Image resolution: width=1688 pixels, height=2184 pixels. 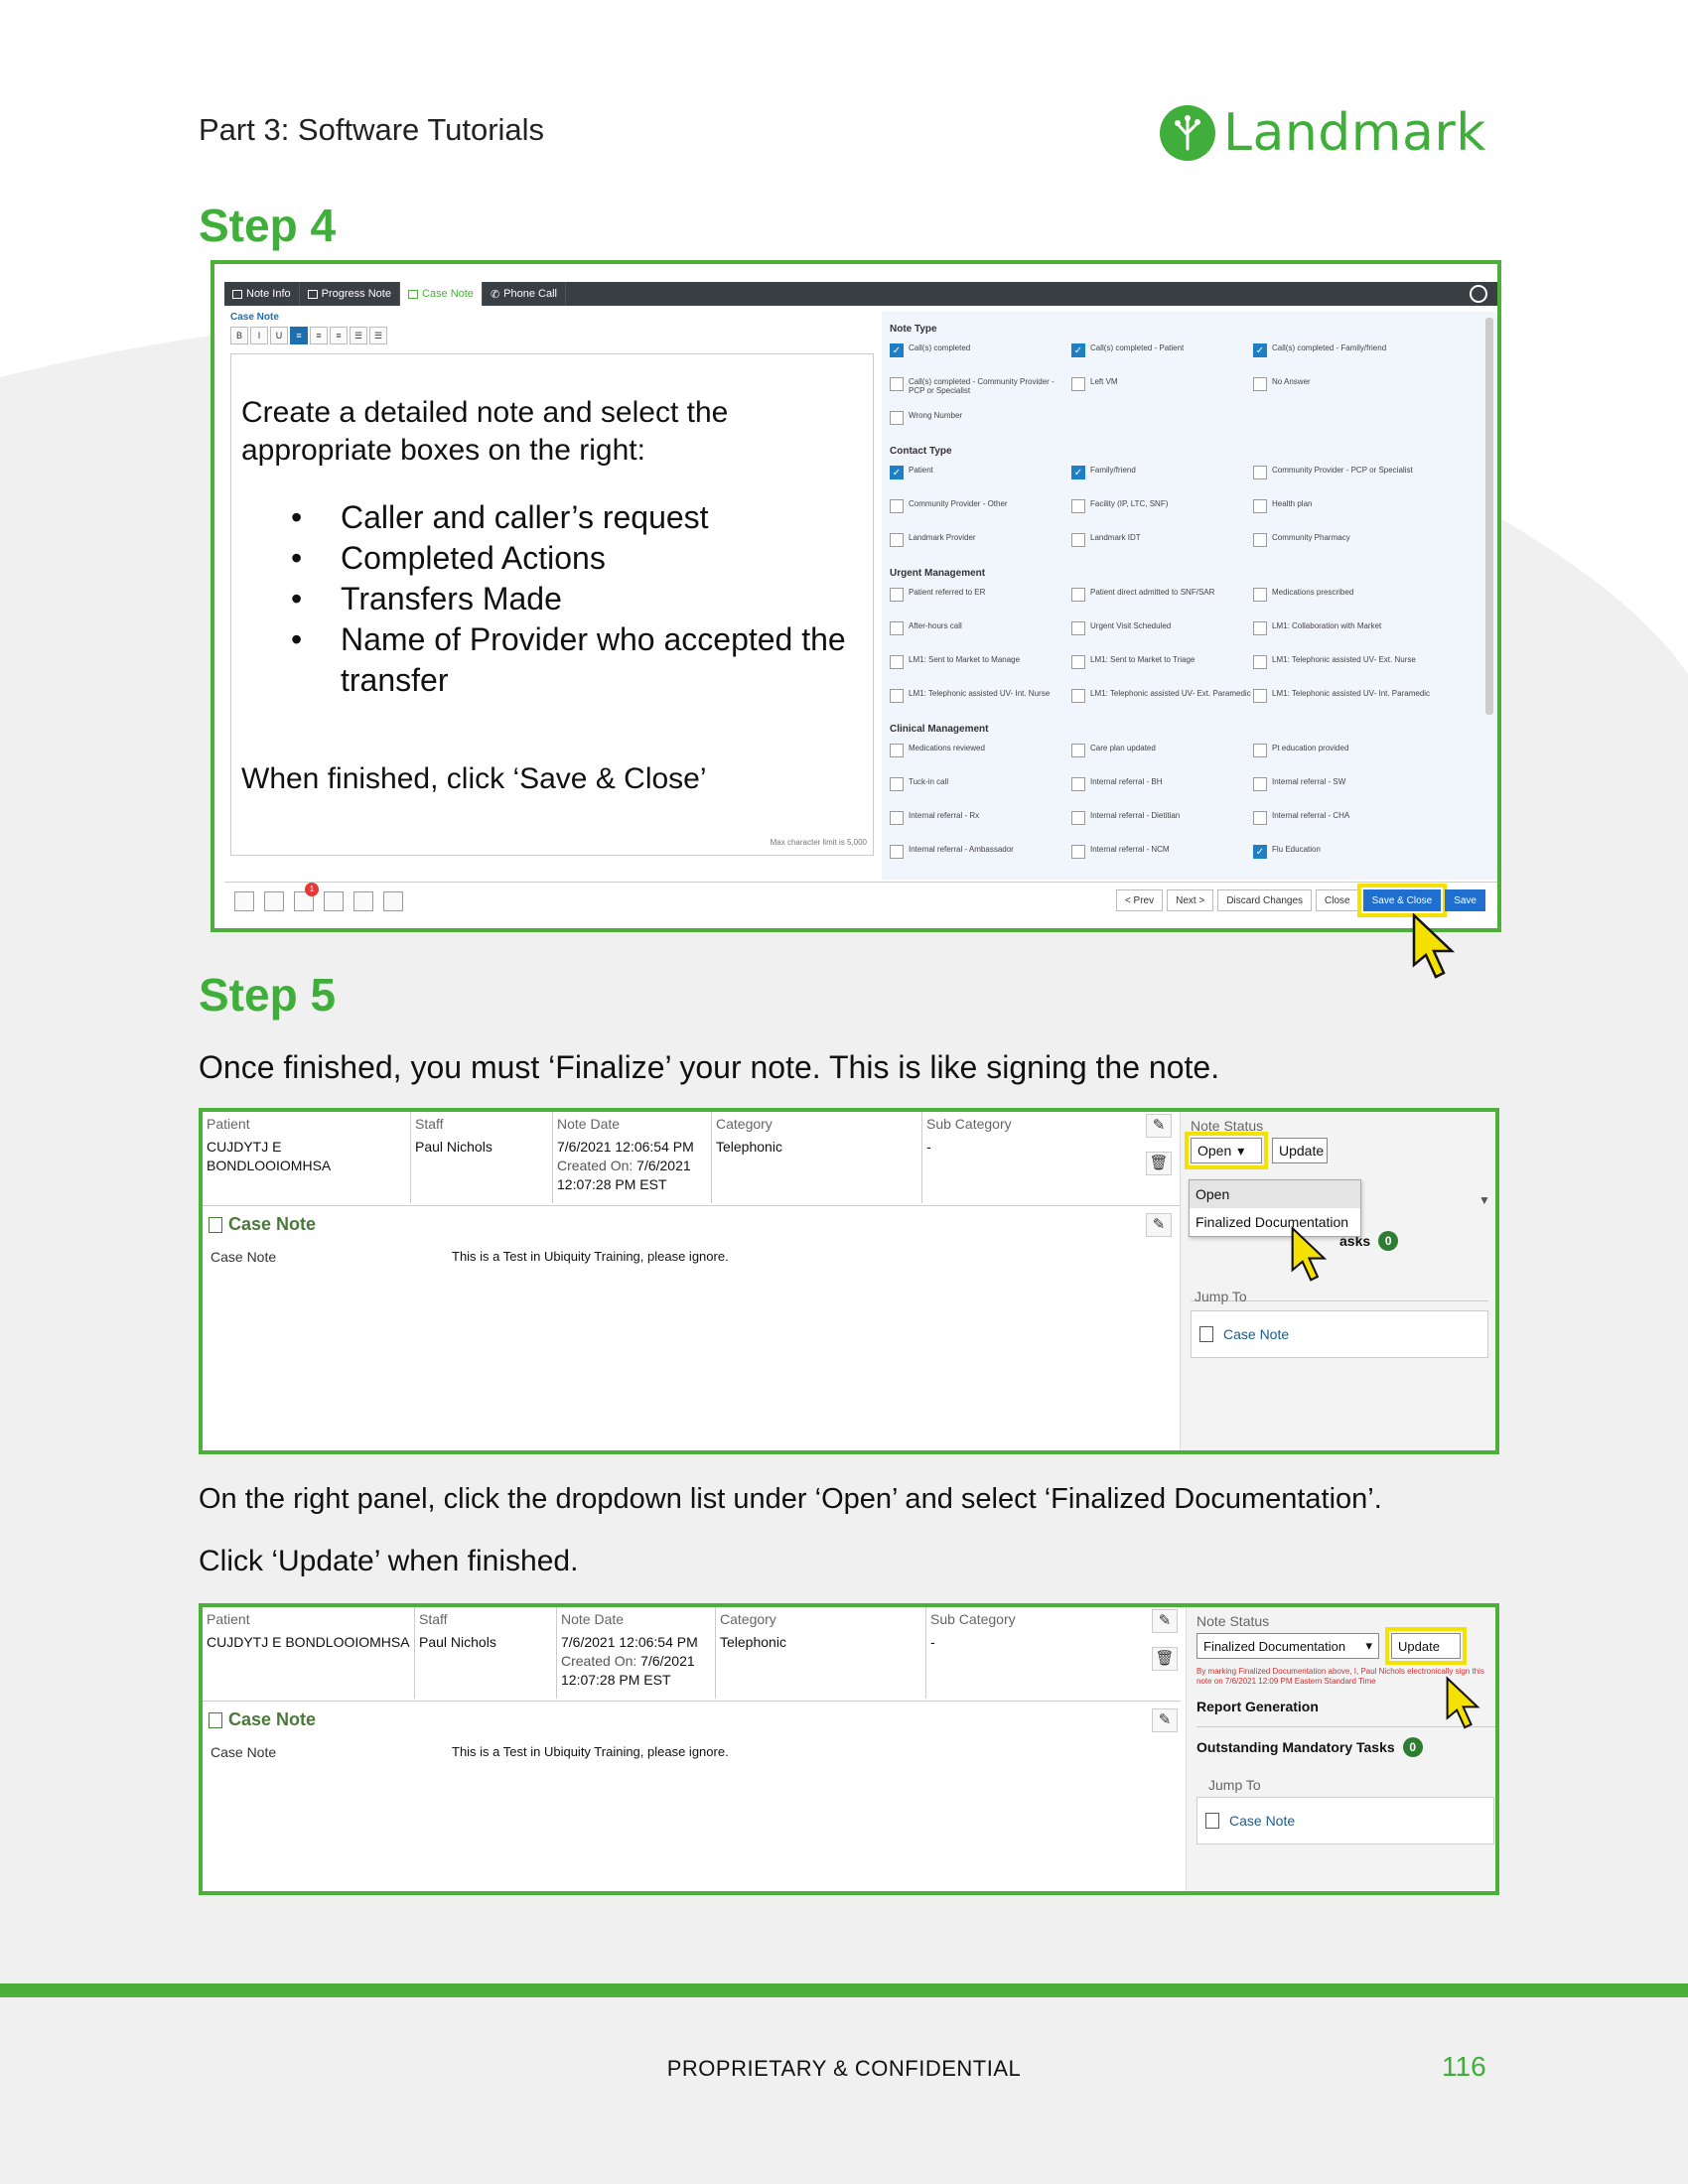 I want to click on checkbox-option: ✓ Flu Education, so click(x=1344, y=859).